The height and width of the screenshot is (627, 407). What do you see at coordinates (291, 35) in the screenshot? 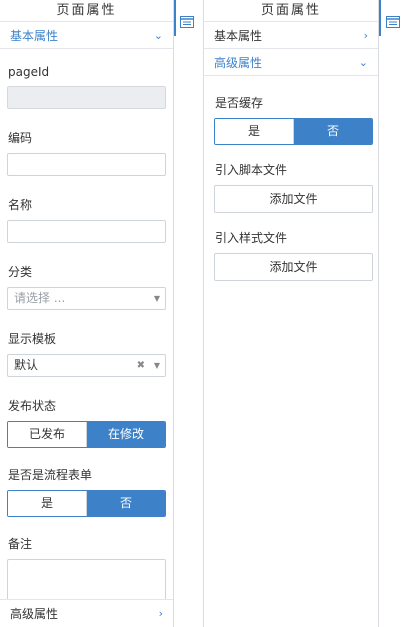
I see `basic-section-header: 基本属性 ›` at bounding box center [291, 35].